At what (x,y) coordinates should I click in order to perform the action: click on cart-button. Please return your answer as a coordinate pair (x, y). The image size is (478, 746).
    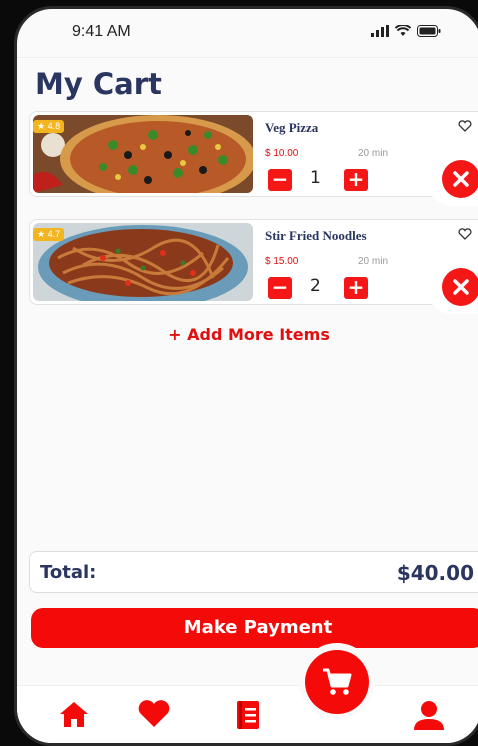
    Looking at the image, I should click on (337, 682).